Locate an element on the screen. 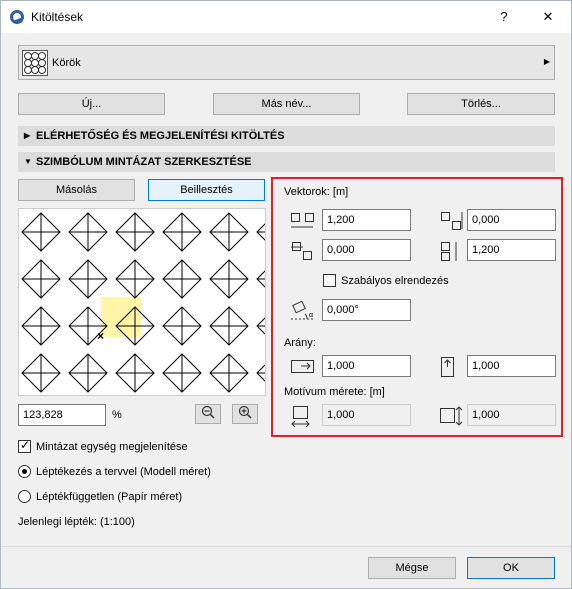 The height and width of the screenshot is (589, 572). scale-with-plan-label: Léptékezés a tervvel (Modell méret) is located at coordinates (123, 472).